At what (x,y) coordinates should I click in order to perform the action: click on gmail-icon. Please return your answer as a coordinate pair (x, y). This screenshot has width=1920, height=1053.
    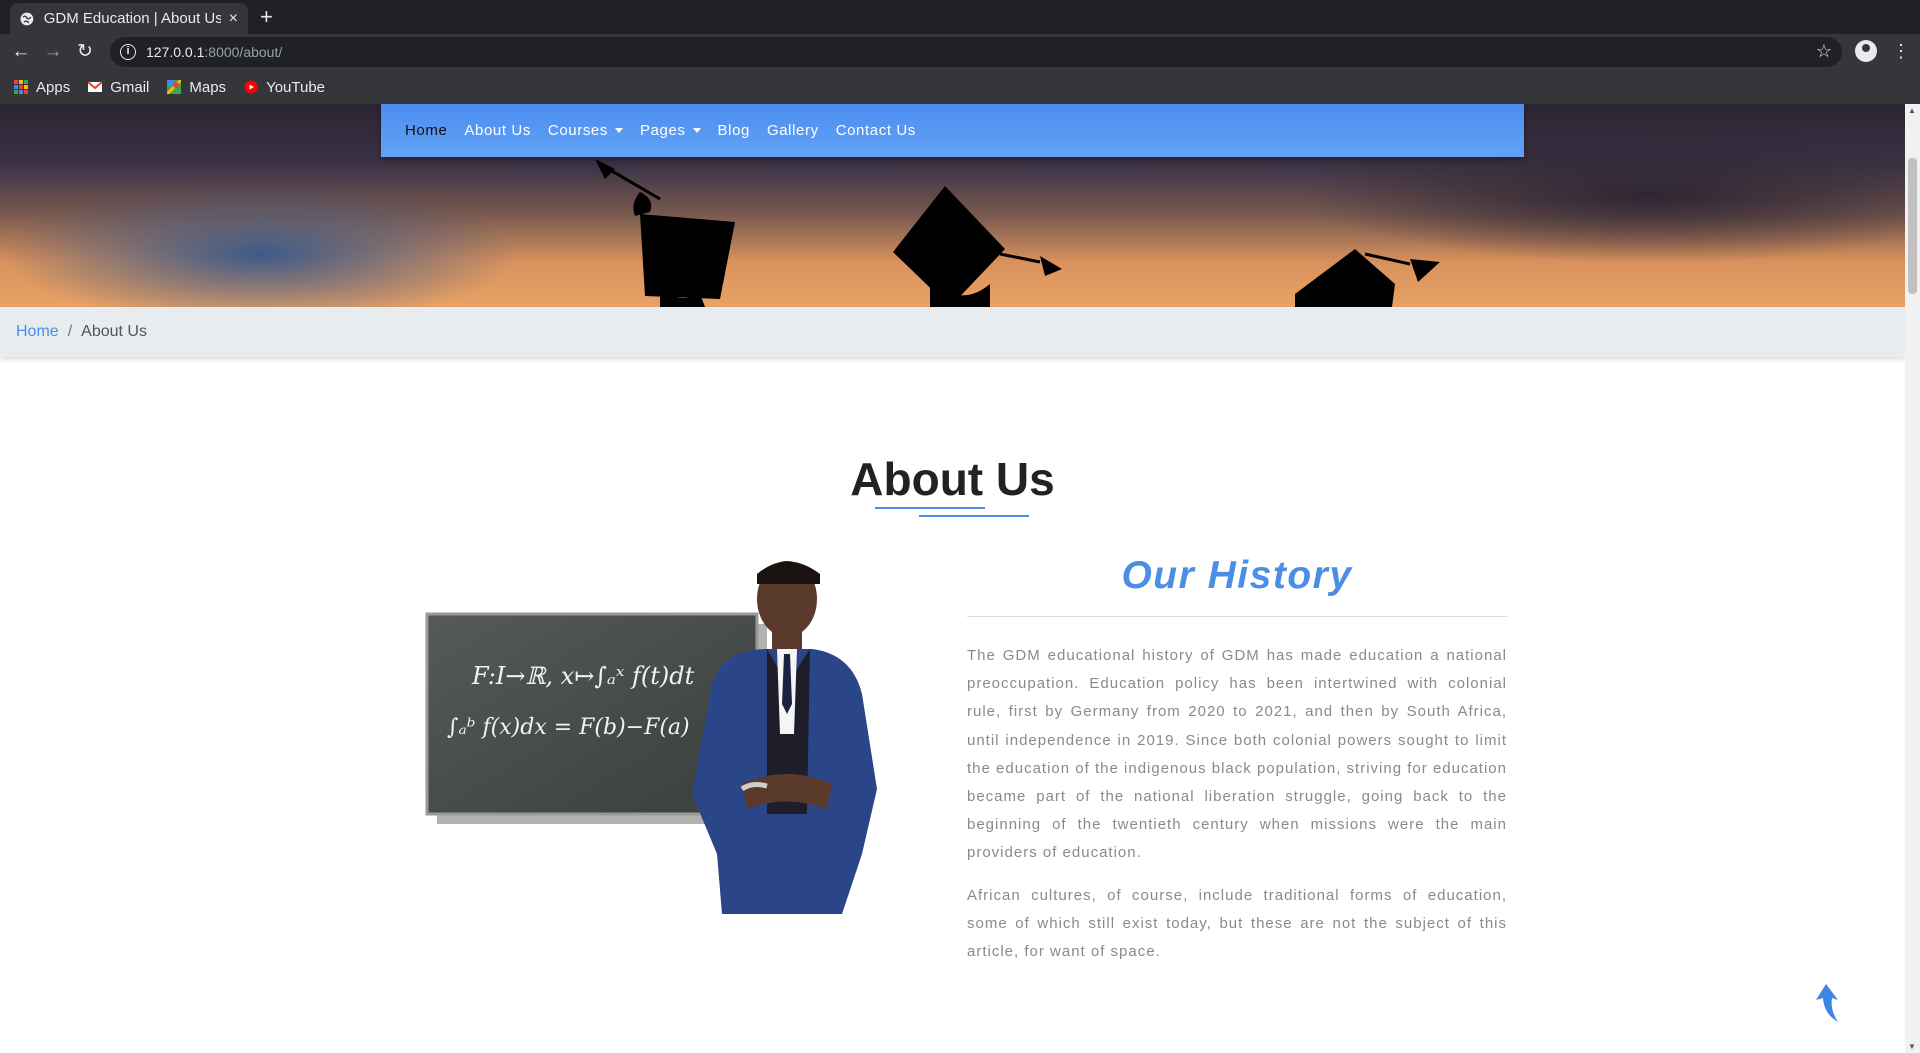
    Looking at the image, I should click on (95, 86).